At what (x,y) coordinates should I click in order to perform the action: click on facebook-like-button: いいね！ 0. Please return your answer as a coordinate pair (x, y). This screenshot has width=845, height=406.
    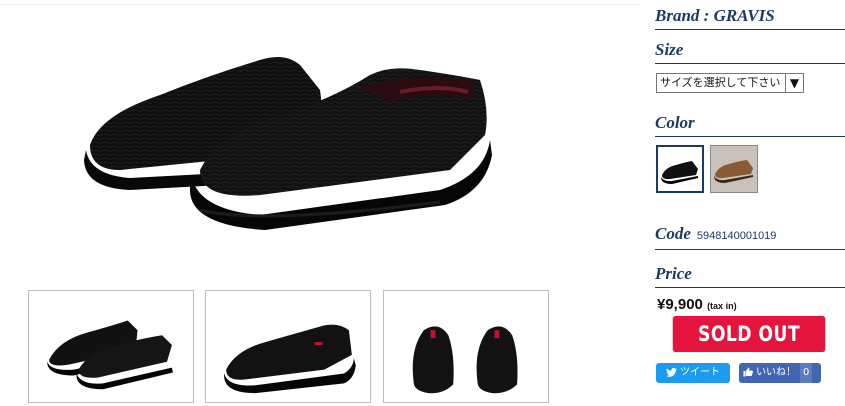
    Looking at the image, I should click on (780, 373).